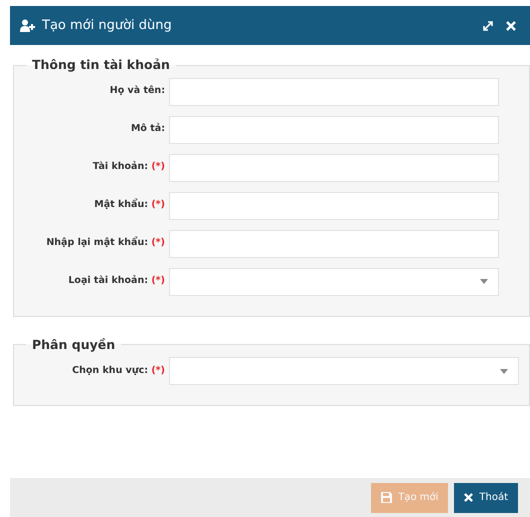  What do you see at coordinates (105, 243) in the screenshot?
I see `field-label: Nhập lại mật khẩu: (*)` at bounding box center [105, 243].